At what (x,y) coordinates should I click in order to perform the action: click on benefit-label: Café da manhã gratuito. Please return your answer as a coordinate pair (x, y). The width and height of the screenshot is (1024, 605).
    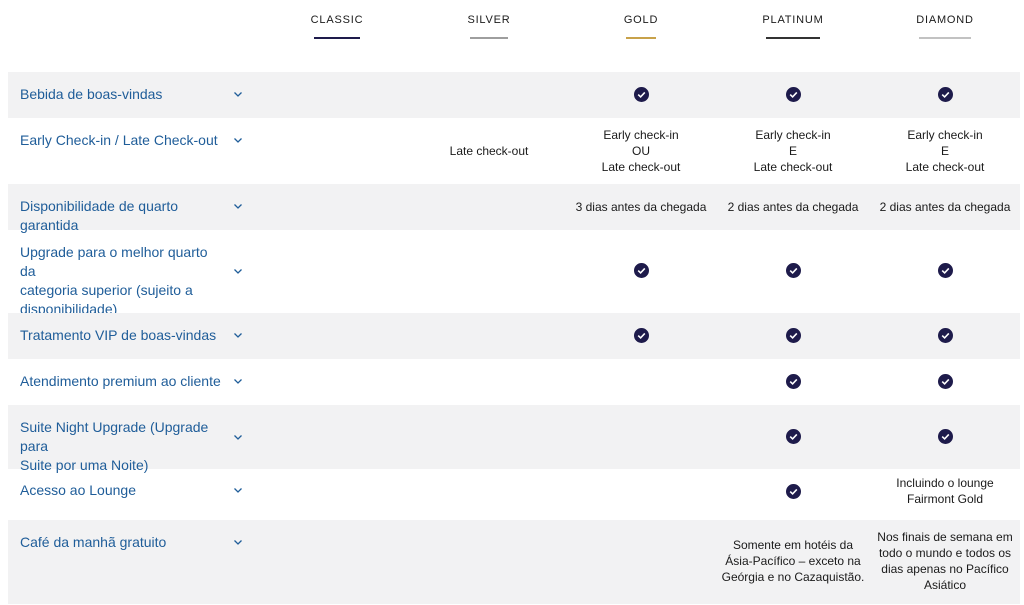
    Looking at the image, I should click on (93, 542).